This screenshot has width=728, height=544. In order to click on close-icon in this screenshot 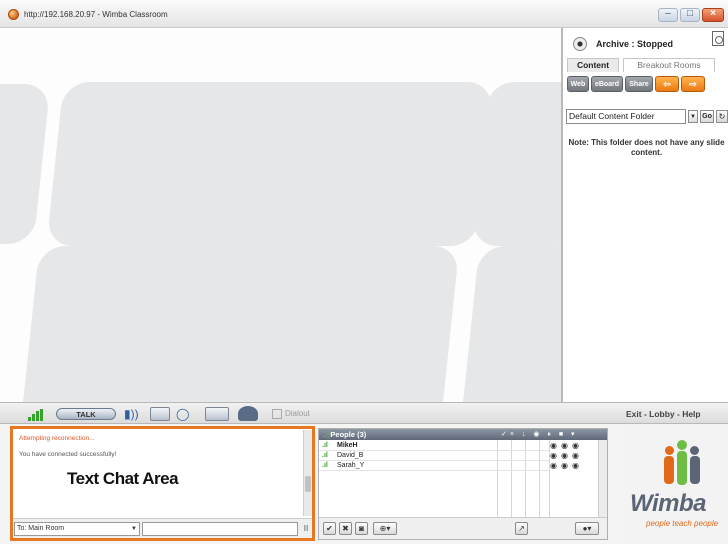, I will do `click(713, 15)`.